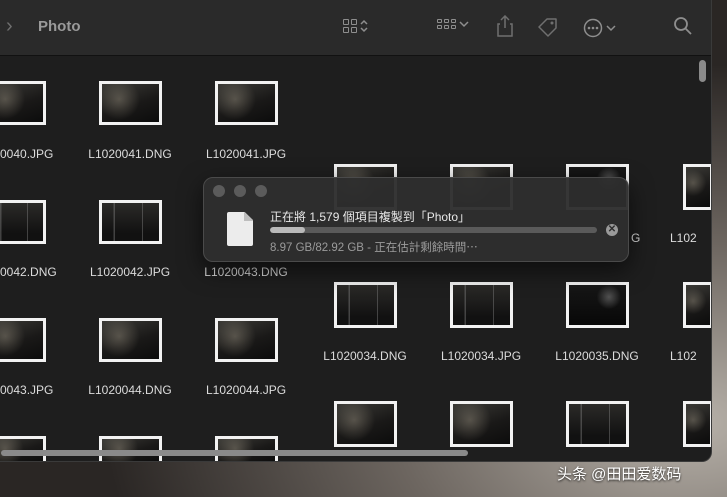 The width and height of the screenshot is (727, 497). I want to click on window-controls, so click(240, 191).